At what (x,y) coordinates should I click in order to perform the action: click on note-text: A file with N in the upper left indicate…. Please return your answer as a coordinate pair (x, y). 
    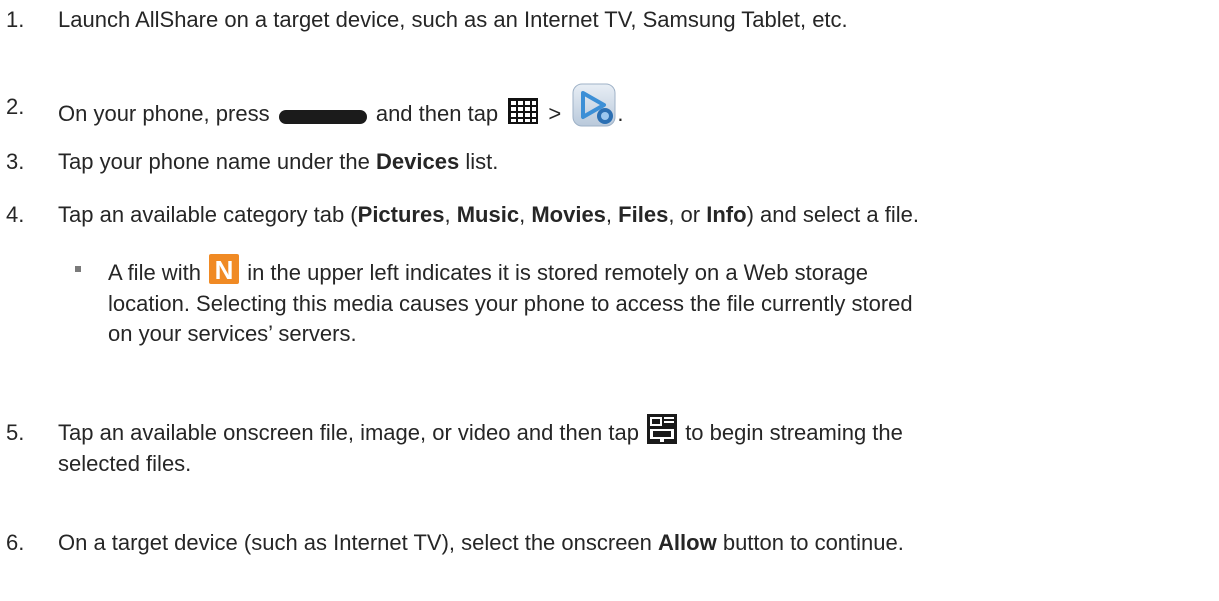
    Looking at the image, I should click on (510, 300).